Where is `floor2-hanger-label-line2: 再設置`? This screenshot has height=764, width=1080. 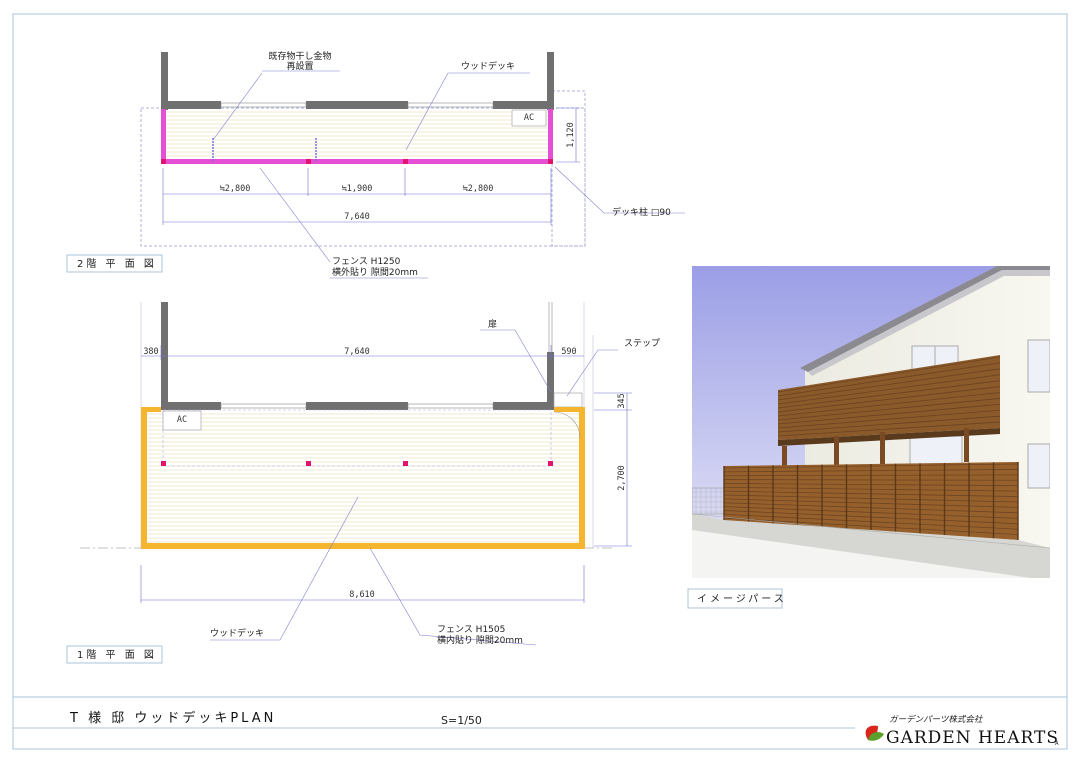
floor2-hanger-label-line2: 再設置 is located at coordinates (299, 66).